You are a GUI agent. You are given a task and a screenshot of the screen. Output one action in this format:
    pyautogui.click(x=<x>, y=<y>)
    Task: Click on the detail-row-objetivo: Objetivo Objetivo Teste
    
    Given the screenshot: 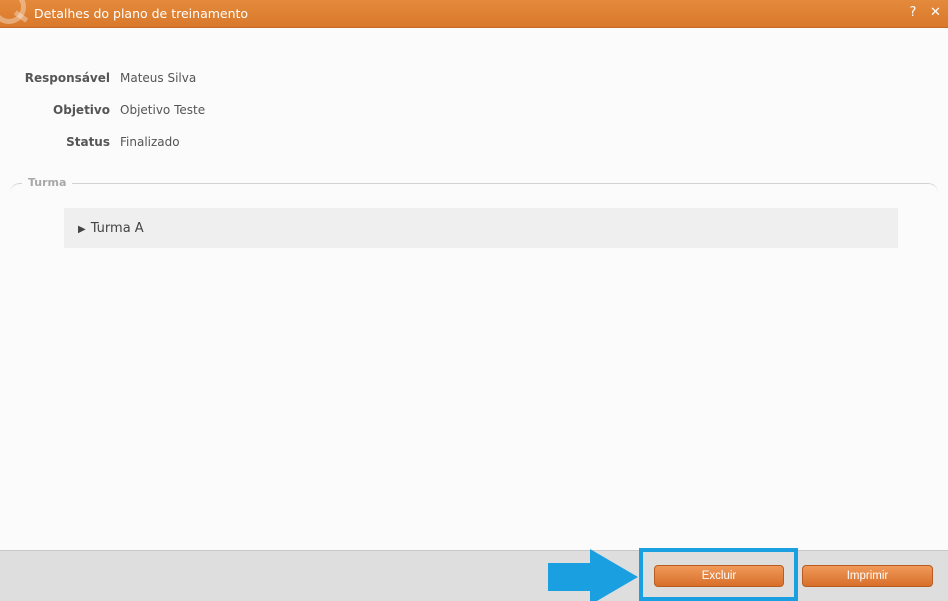 What is the action you would take?
    pyautogui.click(x=102, y=111)
    